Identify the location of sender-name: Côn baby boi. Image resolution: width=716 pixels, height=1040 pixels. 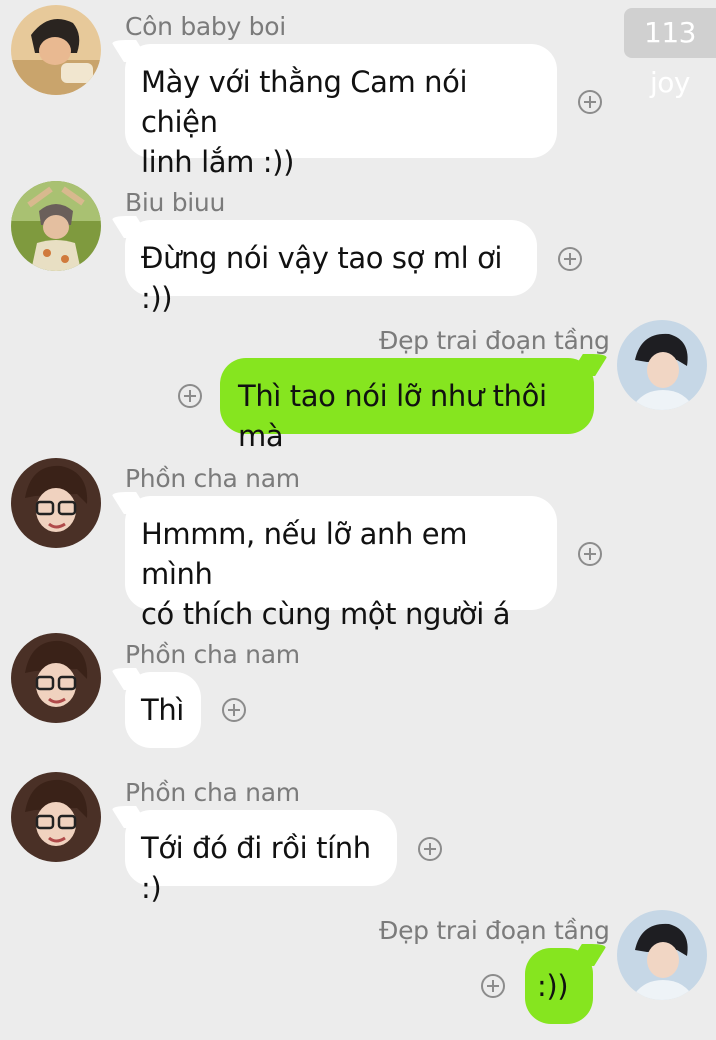
(205, 26).